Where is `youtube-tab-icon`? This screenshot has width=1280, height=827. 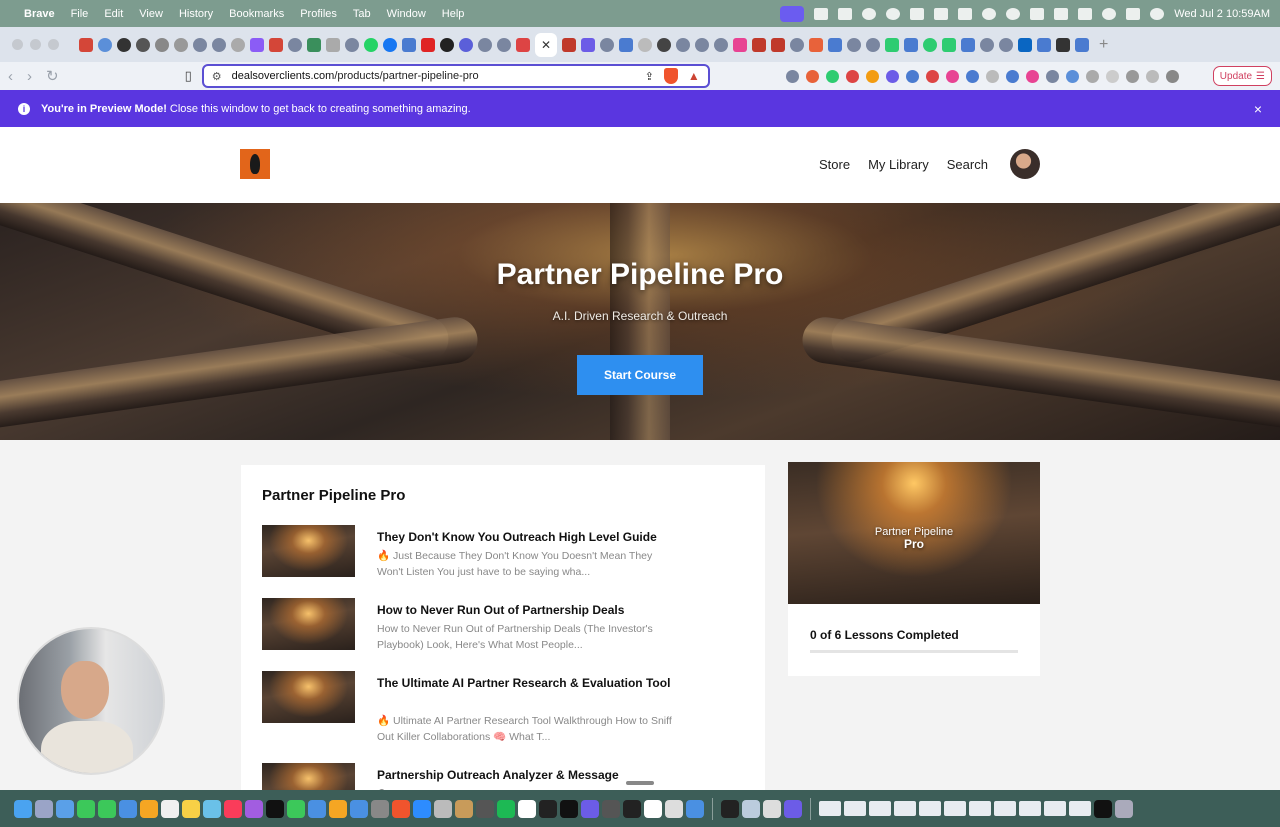
youtube-tab-icon is located at coordinates (428, 44).